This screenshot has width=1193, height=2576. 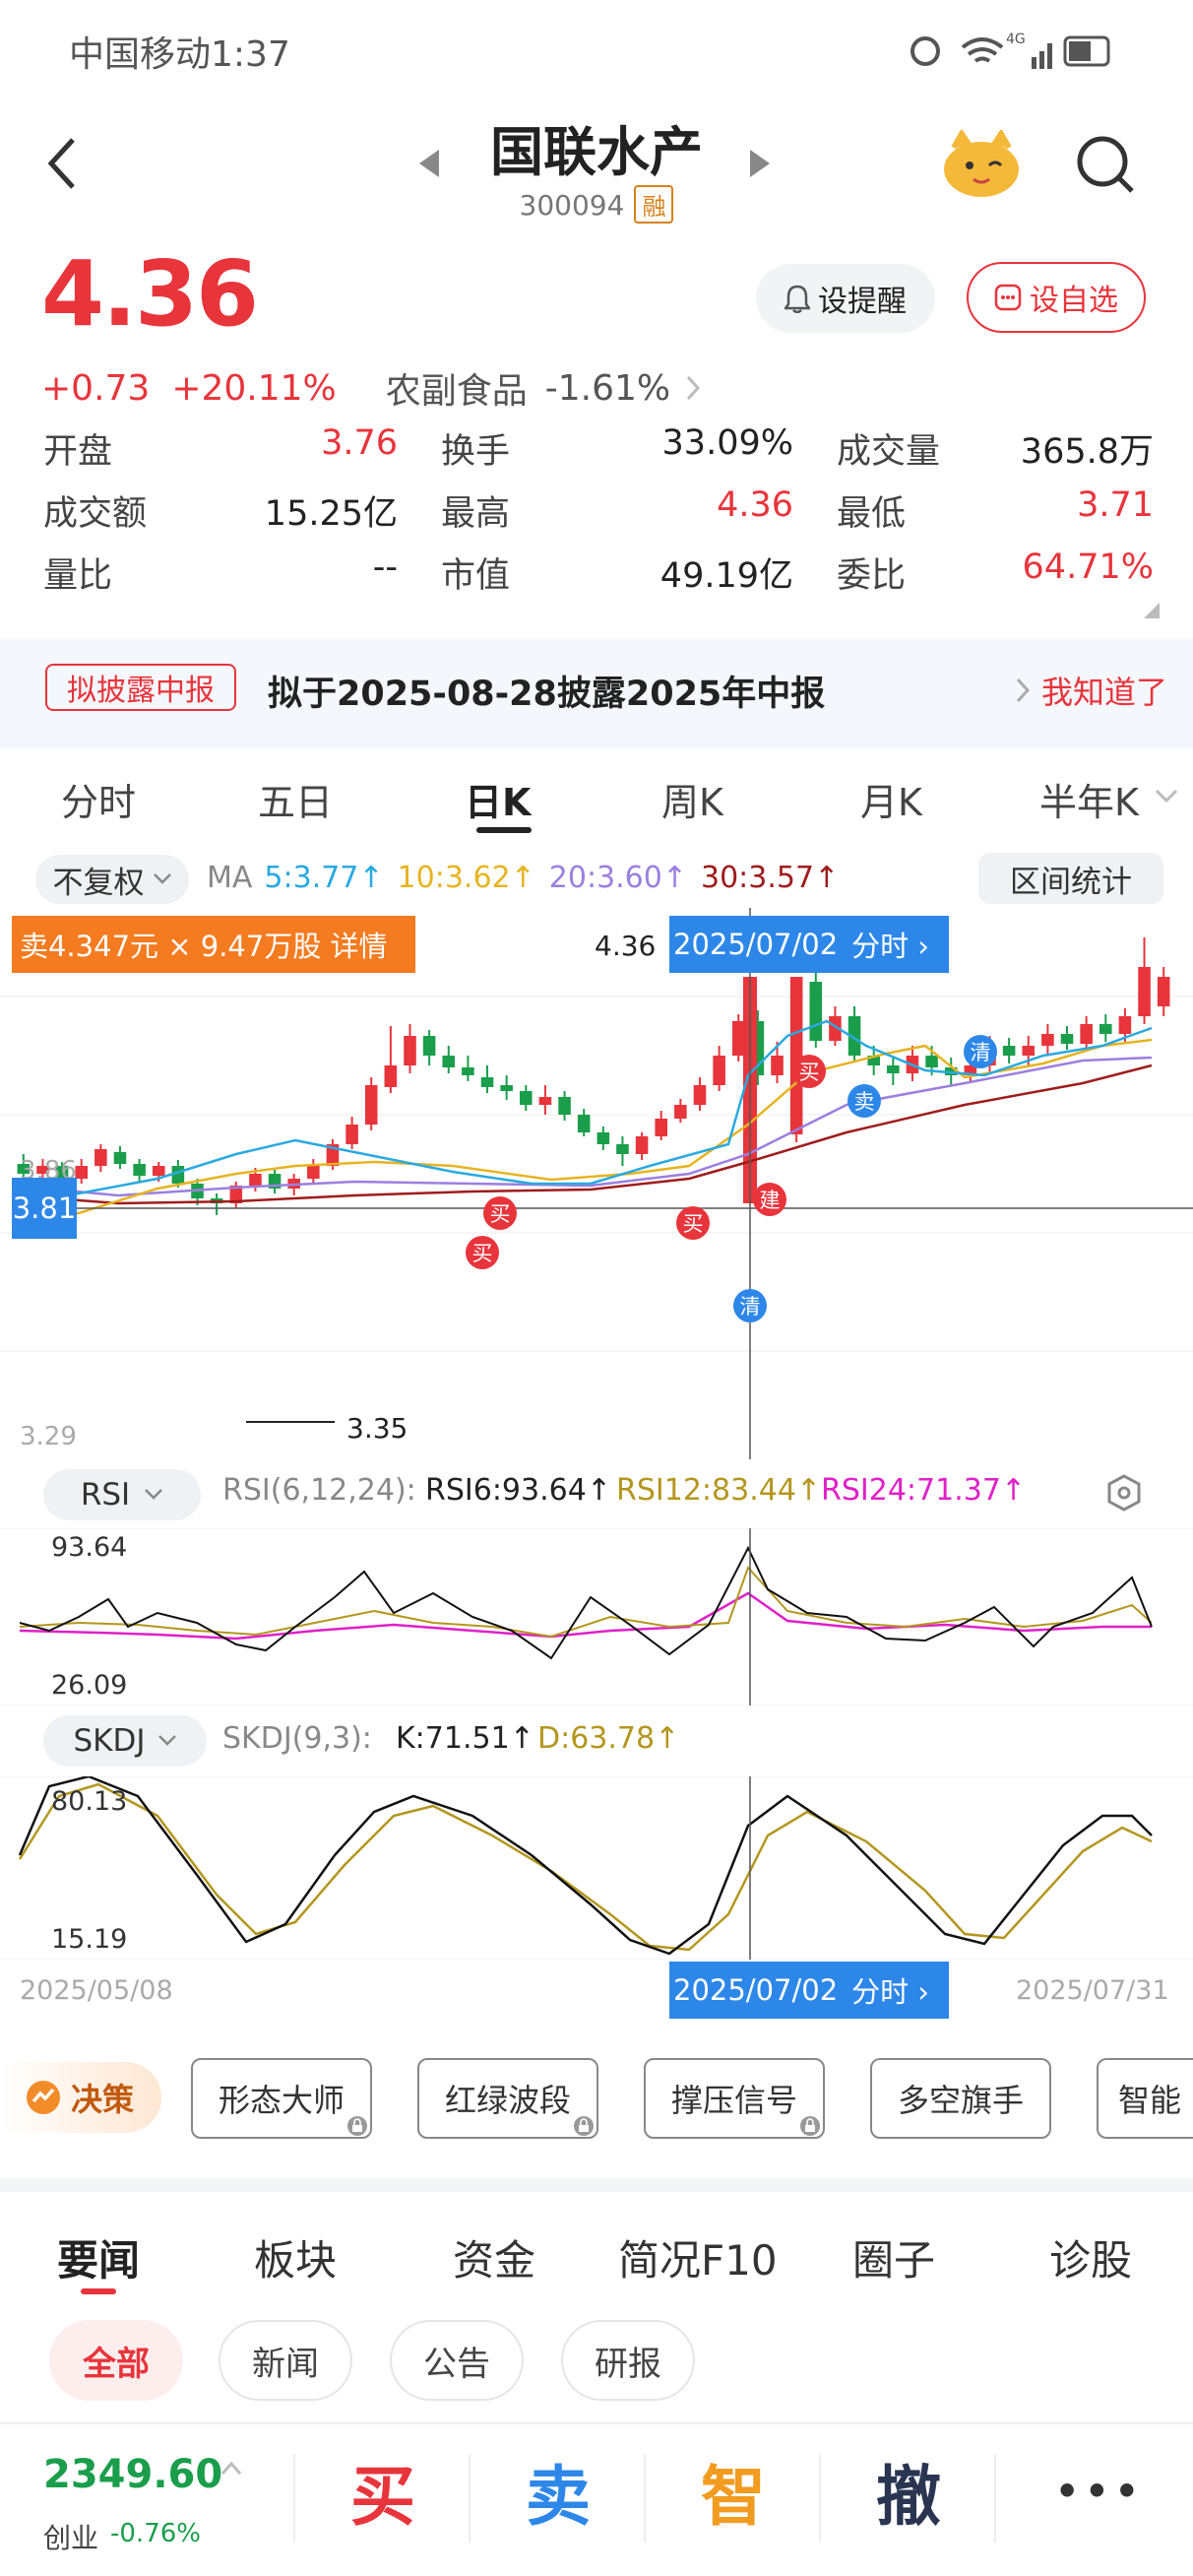 I want to click on high-price-label: 4.36, so click(x=626, y=946).